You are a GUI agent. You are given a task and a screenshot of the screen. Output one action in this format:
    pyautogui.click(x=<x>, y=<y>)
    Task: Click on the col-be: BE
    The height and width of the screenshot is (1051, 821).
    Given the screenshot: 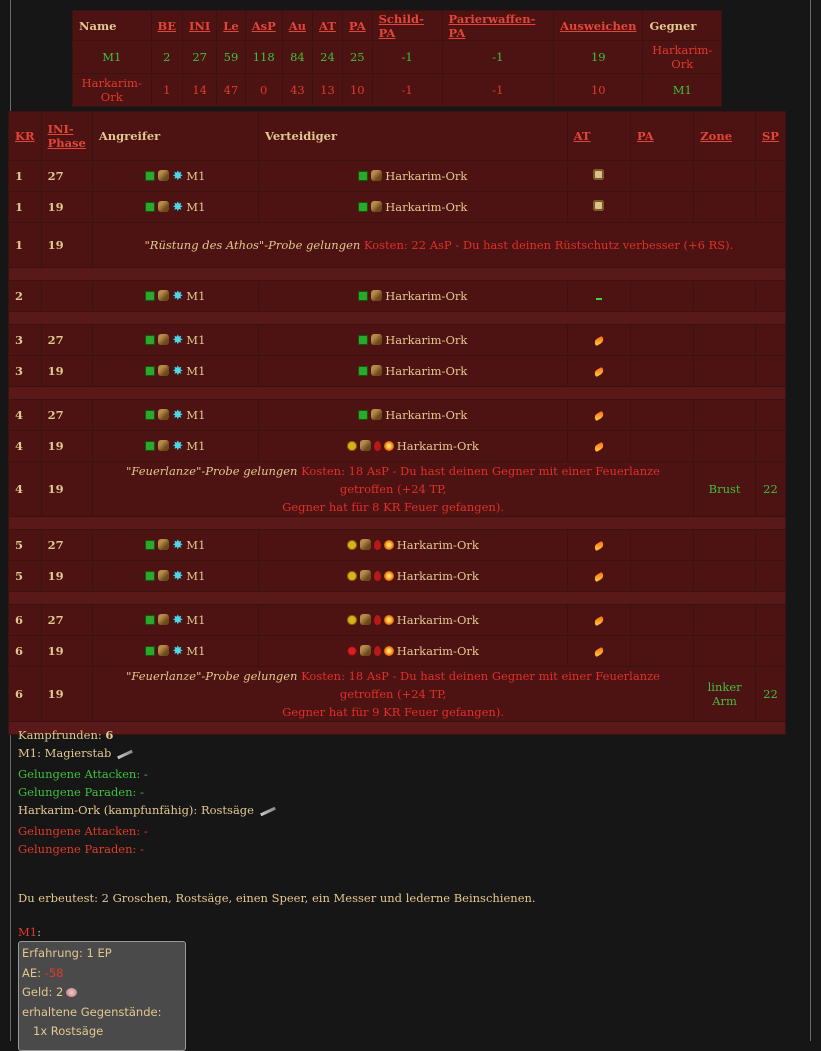 What is the action you would take?
    pyautogui.click(x=166, y=25)
    